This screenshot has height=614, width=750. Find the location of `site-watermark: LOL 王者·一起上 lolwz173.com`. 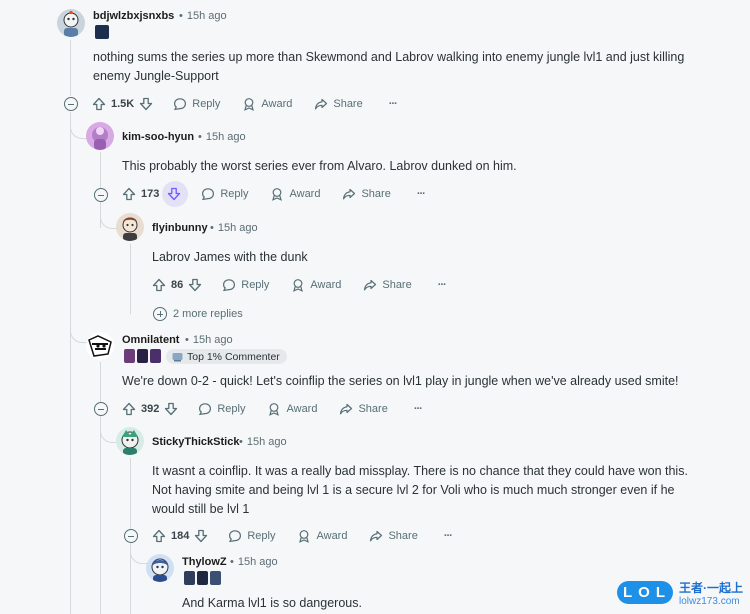

site-watermark: LOL 王者·一起上 lolwz173.com is located at coordinates (682, 595).